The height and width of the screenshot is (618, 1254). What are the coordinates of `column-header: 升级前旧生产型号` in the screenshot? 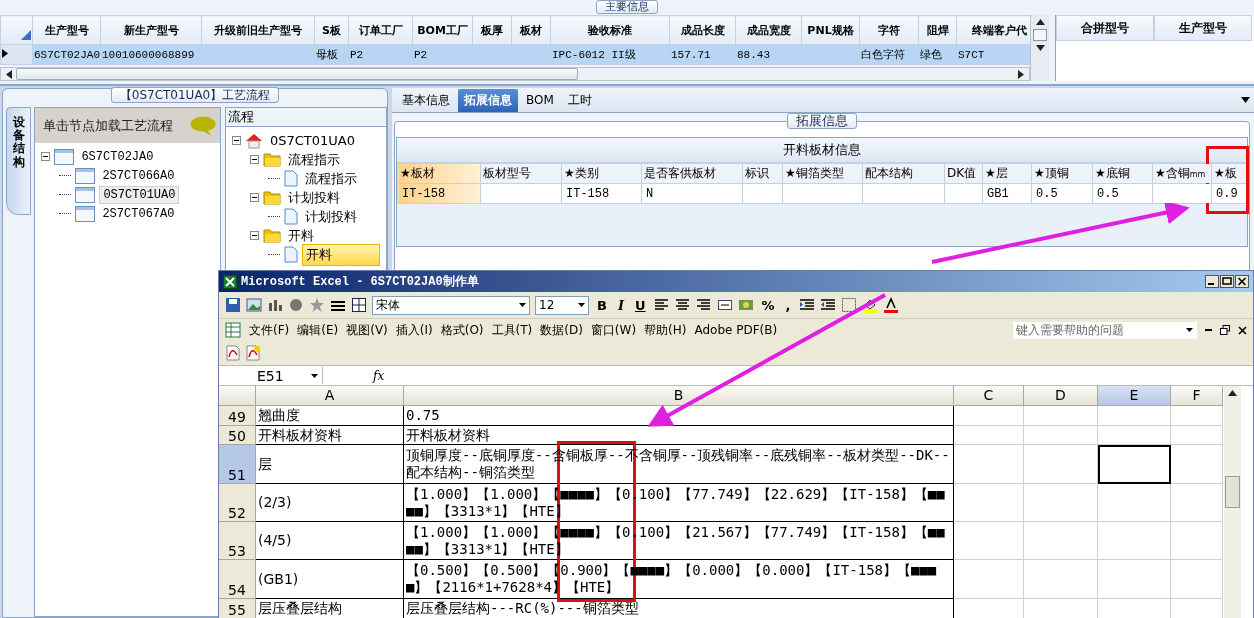 It's located at (258, 30).